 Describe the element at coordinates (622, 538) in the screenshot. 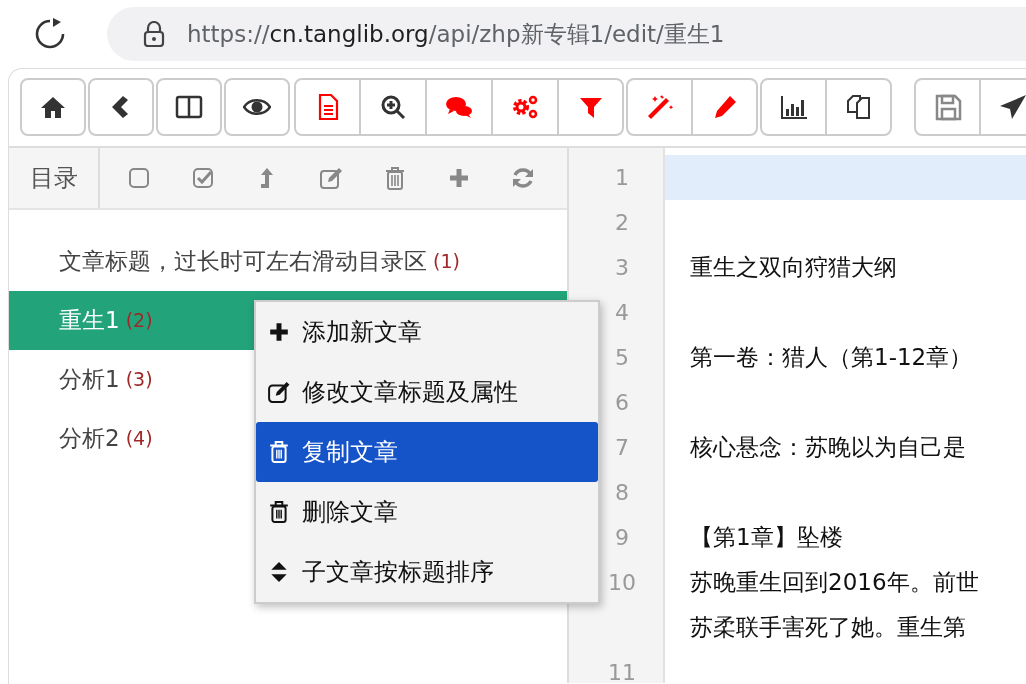

I see `line-number: 9` at that location.